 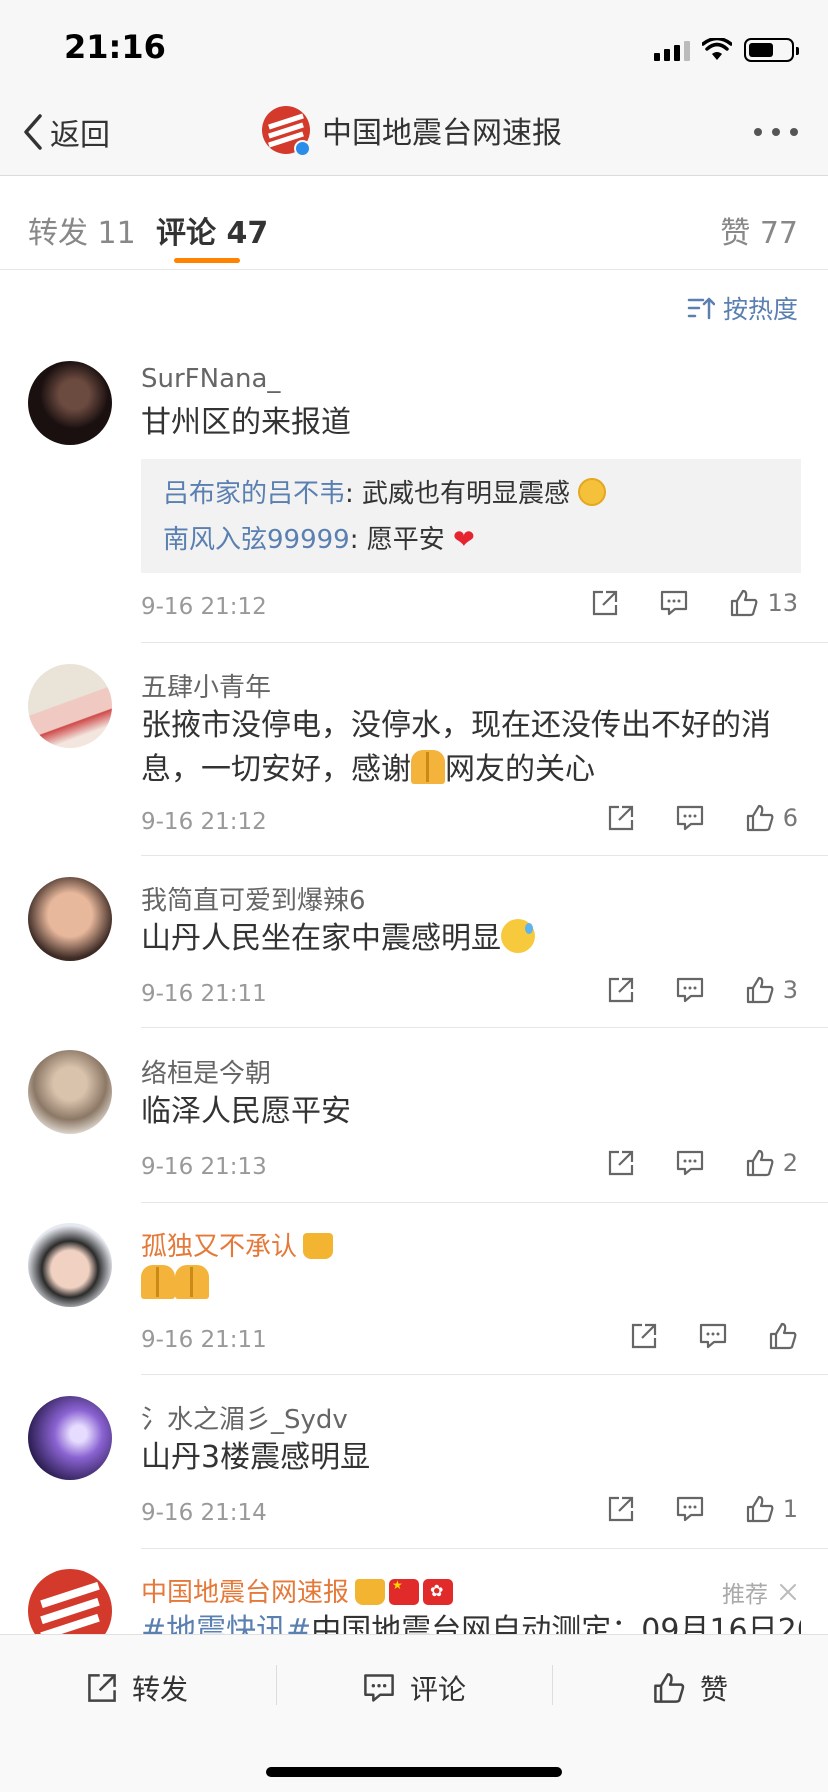 I want to click on heart-icon: ❤, so click(x=464, y=540).